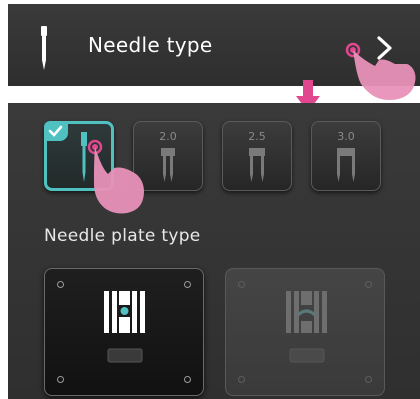 This screenshot has height=399, width=420. What do you see at coordinates (150, 45) in the screenshot?
I see `needle-type-title: Needle type` at bounding box center [150, 45].